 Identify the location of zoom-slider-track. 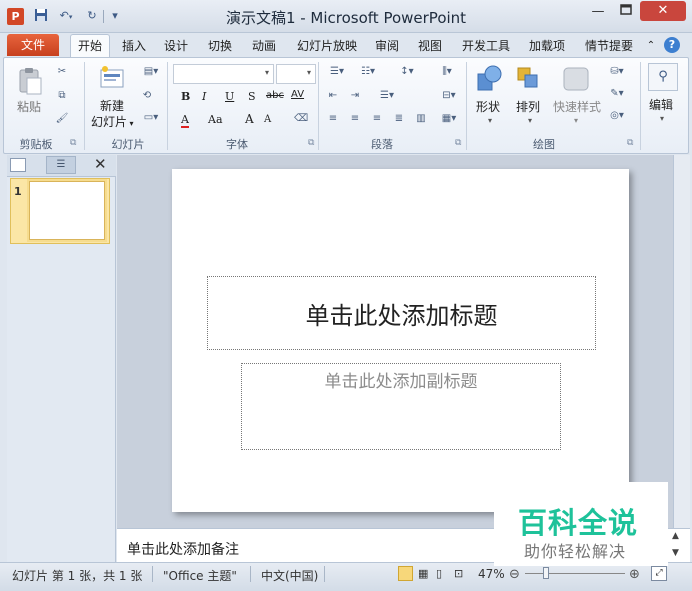
(575, 573).